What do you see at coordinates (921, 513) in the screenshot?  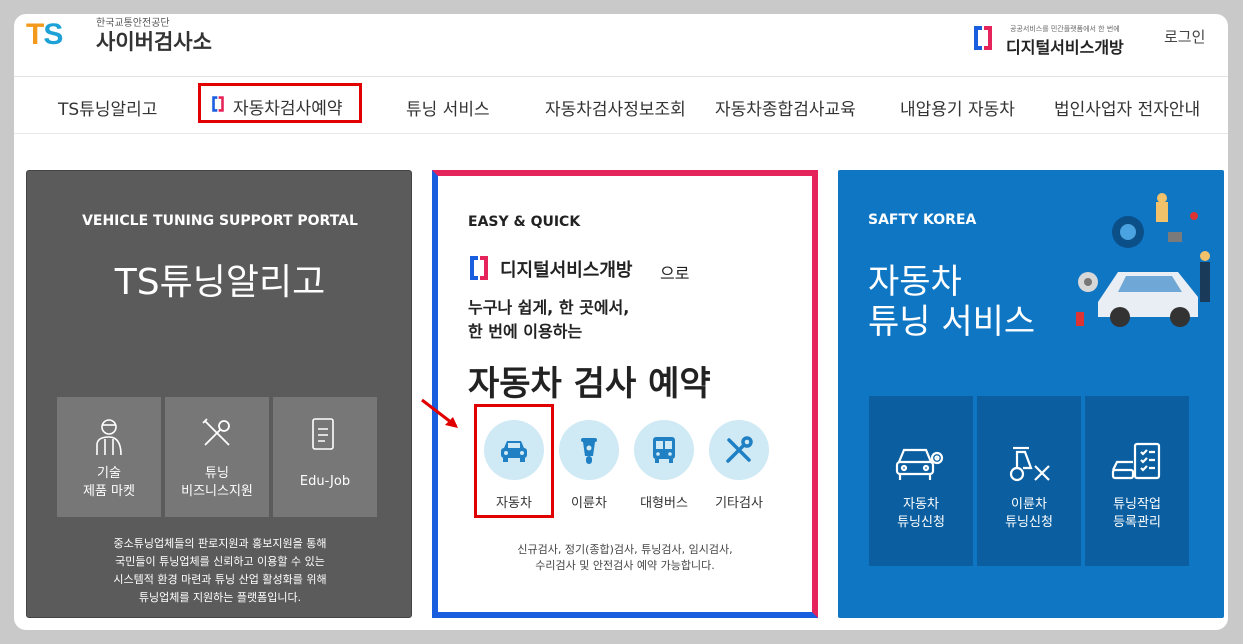 I see `tile-label: 자동차 튜닝신청` at bounding box center [921, 513].